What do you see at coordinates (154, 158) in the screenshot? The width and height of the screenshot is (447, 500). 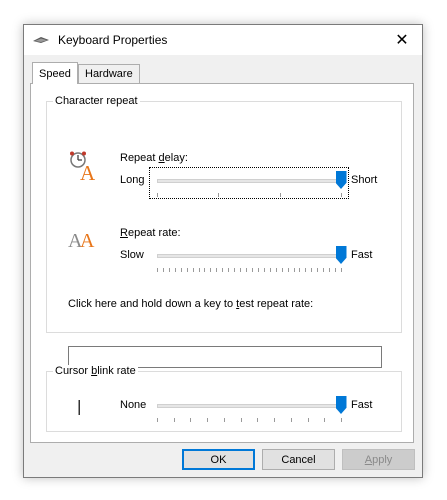 I see `repeat-delay-label: Repeat delay:` at bounding box center [154, 158].